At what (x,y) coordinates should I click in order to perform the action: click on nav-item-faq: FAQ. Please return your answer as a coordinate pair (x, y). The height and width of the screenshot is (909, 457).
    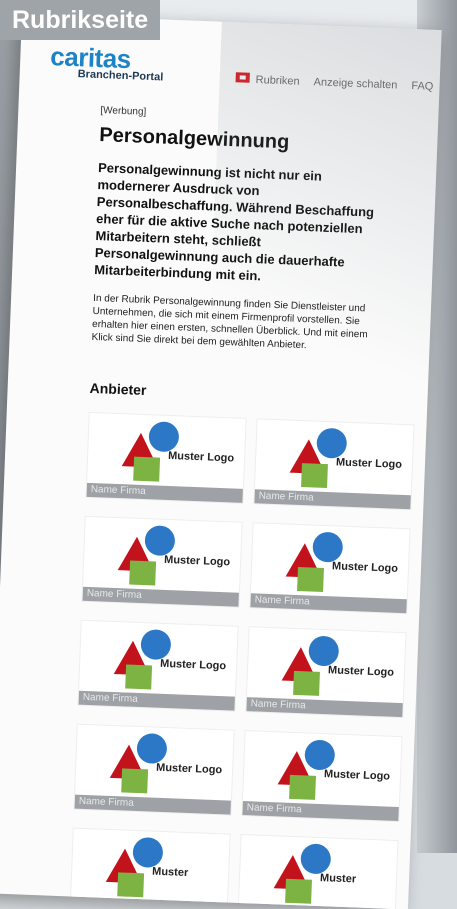
    Looking at the image, I should click on (422, 86).